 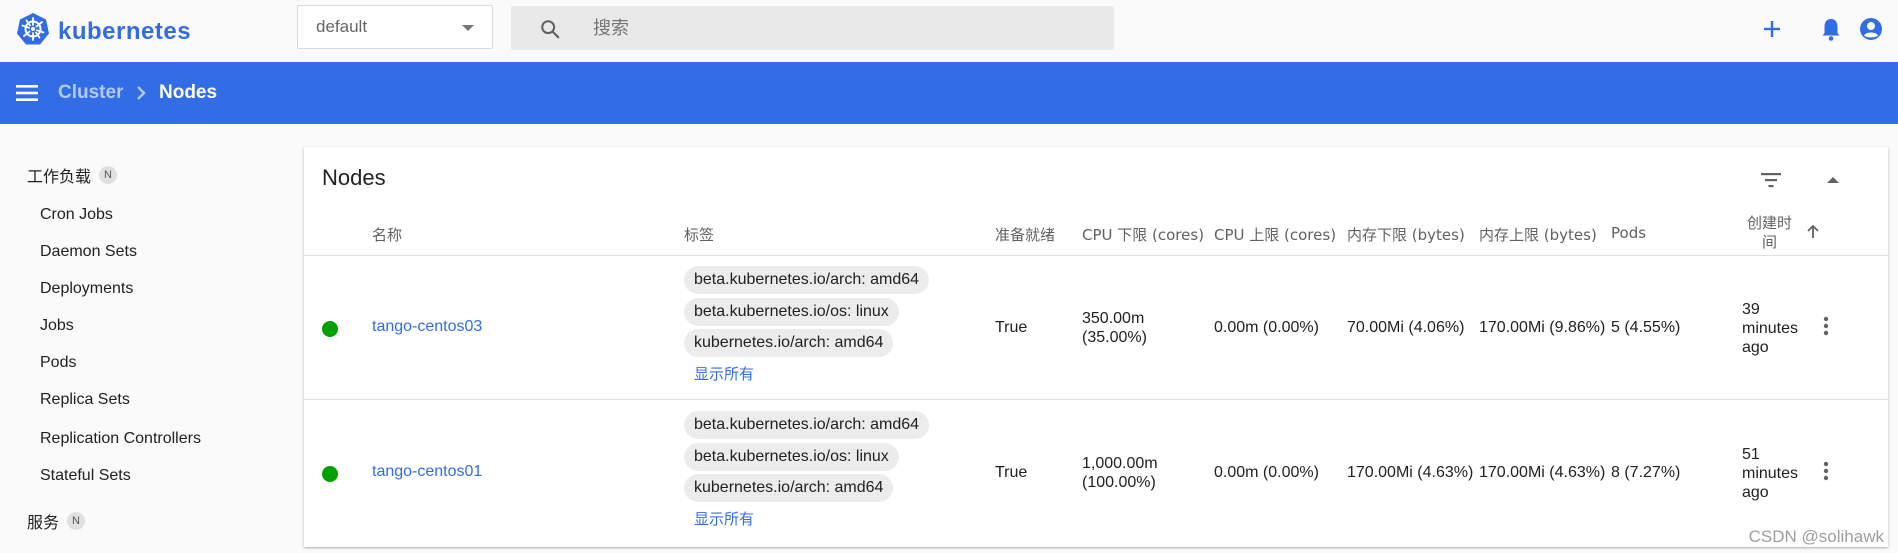 I want to click on column-header-cpu-requests: CPU 下限 (cores), so click(x=1143, y=235).